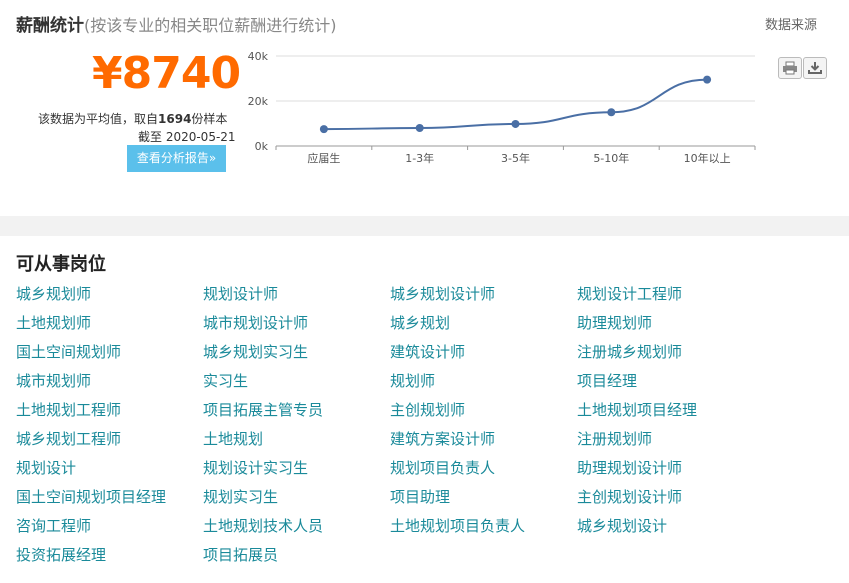  I want to click on job-link: 助理规划师, so click(614, 322).